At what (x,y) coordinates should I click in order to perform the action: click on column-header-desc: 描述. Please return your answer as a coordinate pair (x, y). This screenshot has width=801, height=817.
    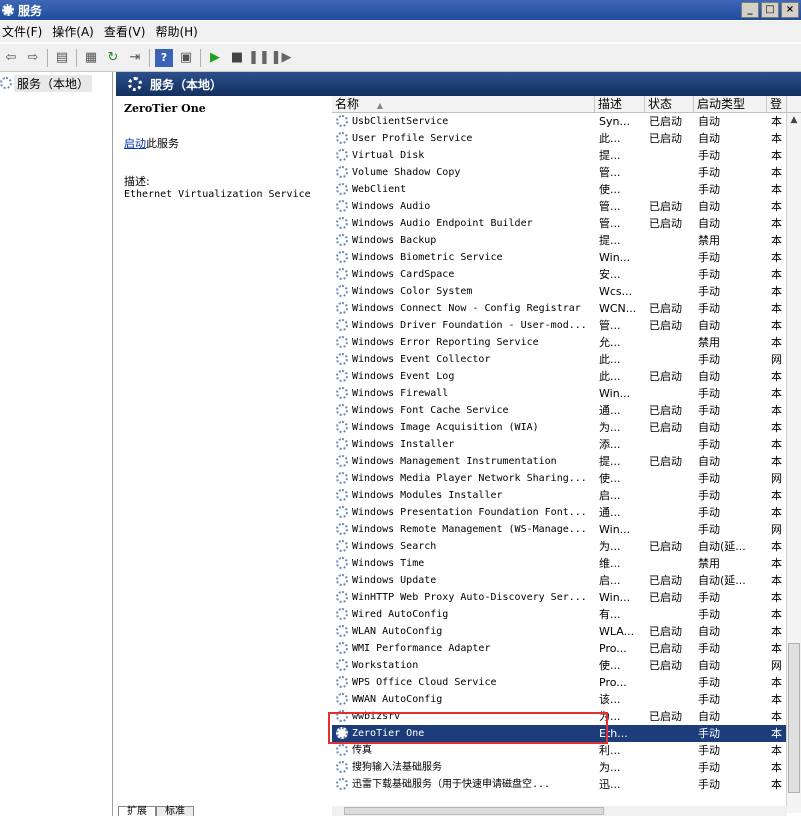
    Looking at the image, I should click on (620, 104).